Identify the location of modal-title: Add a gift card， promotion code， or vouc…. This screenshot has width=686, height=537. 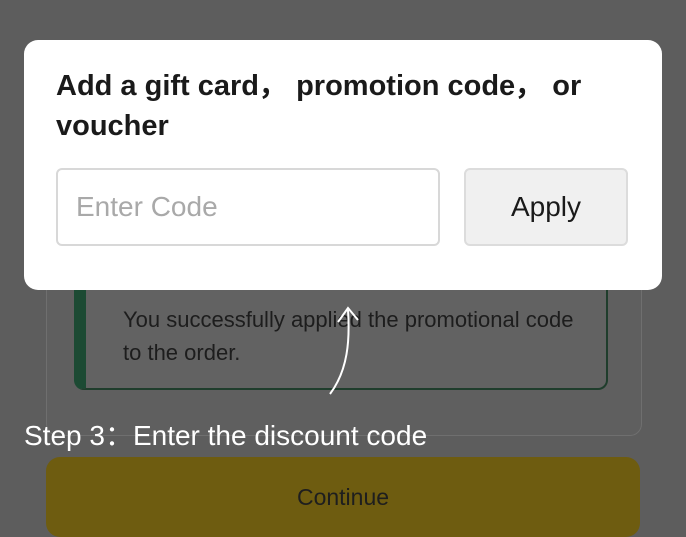
(319, 106).